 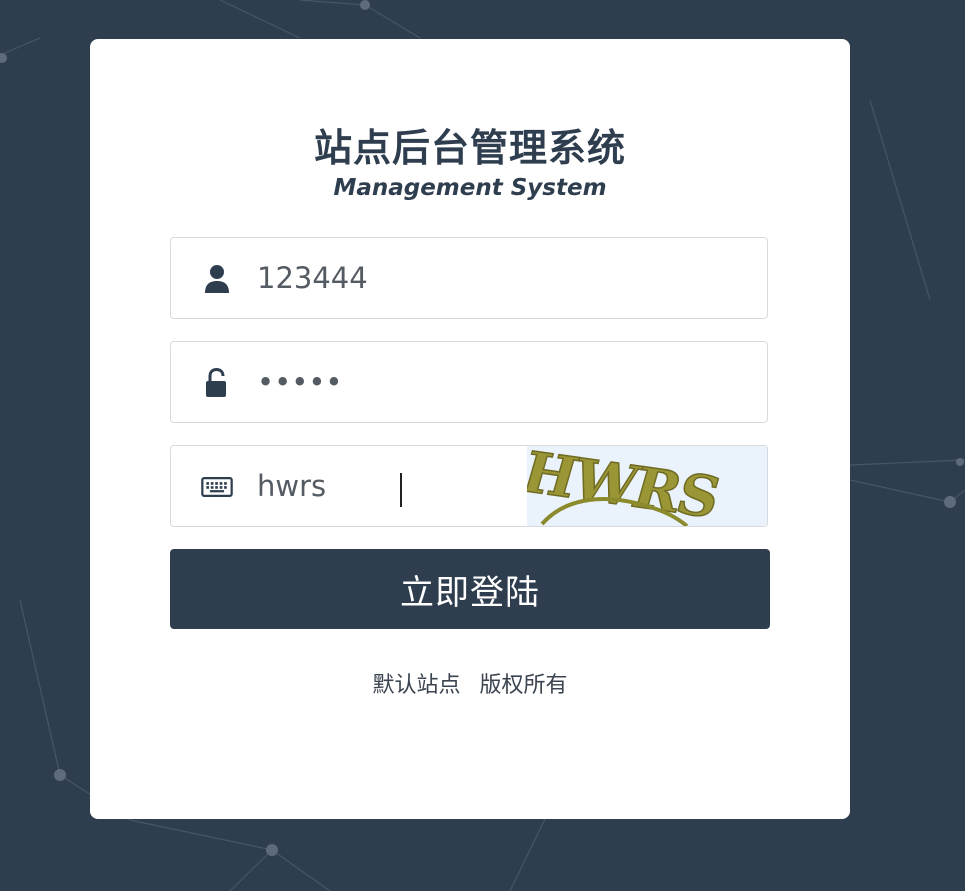 I want to click on captcha-field: HWRS, so click(x=469, y=486).